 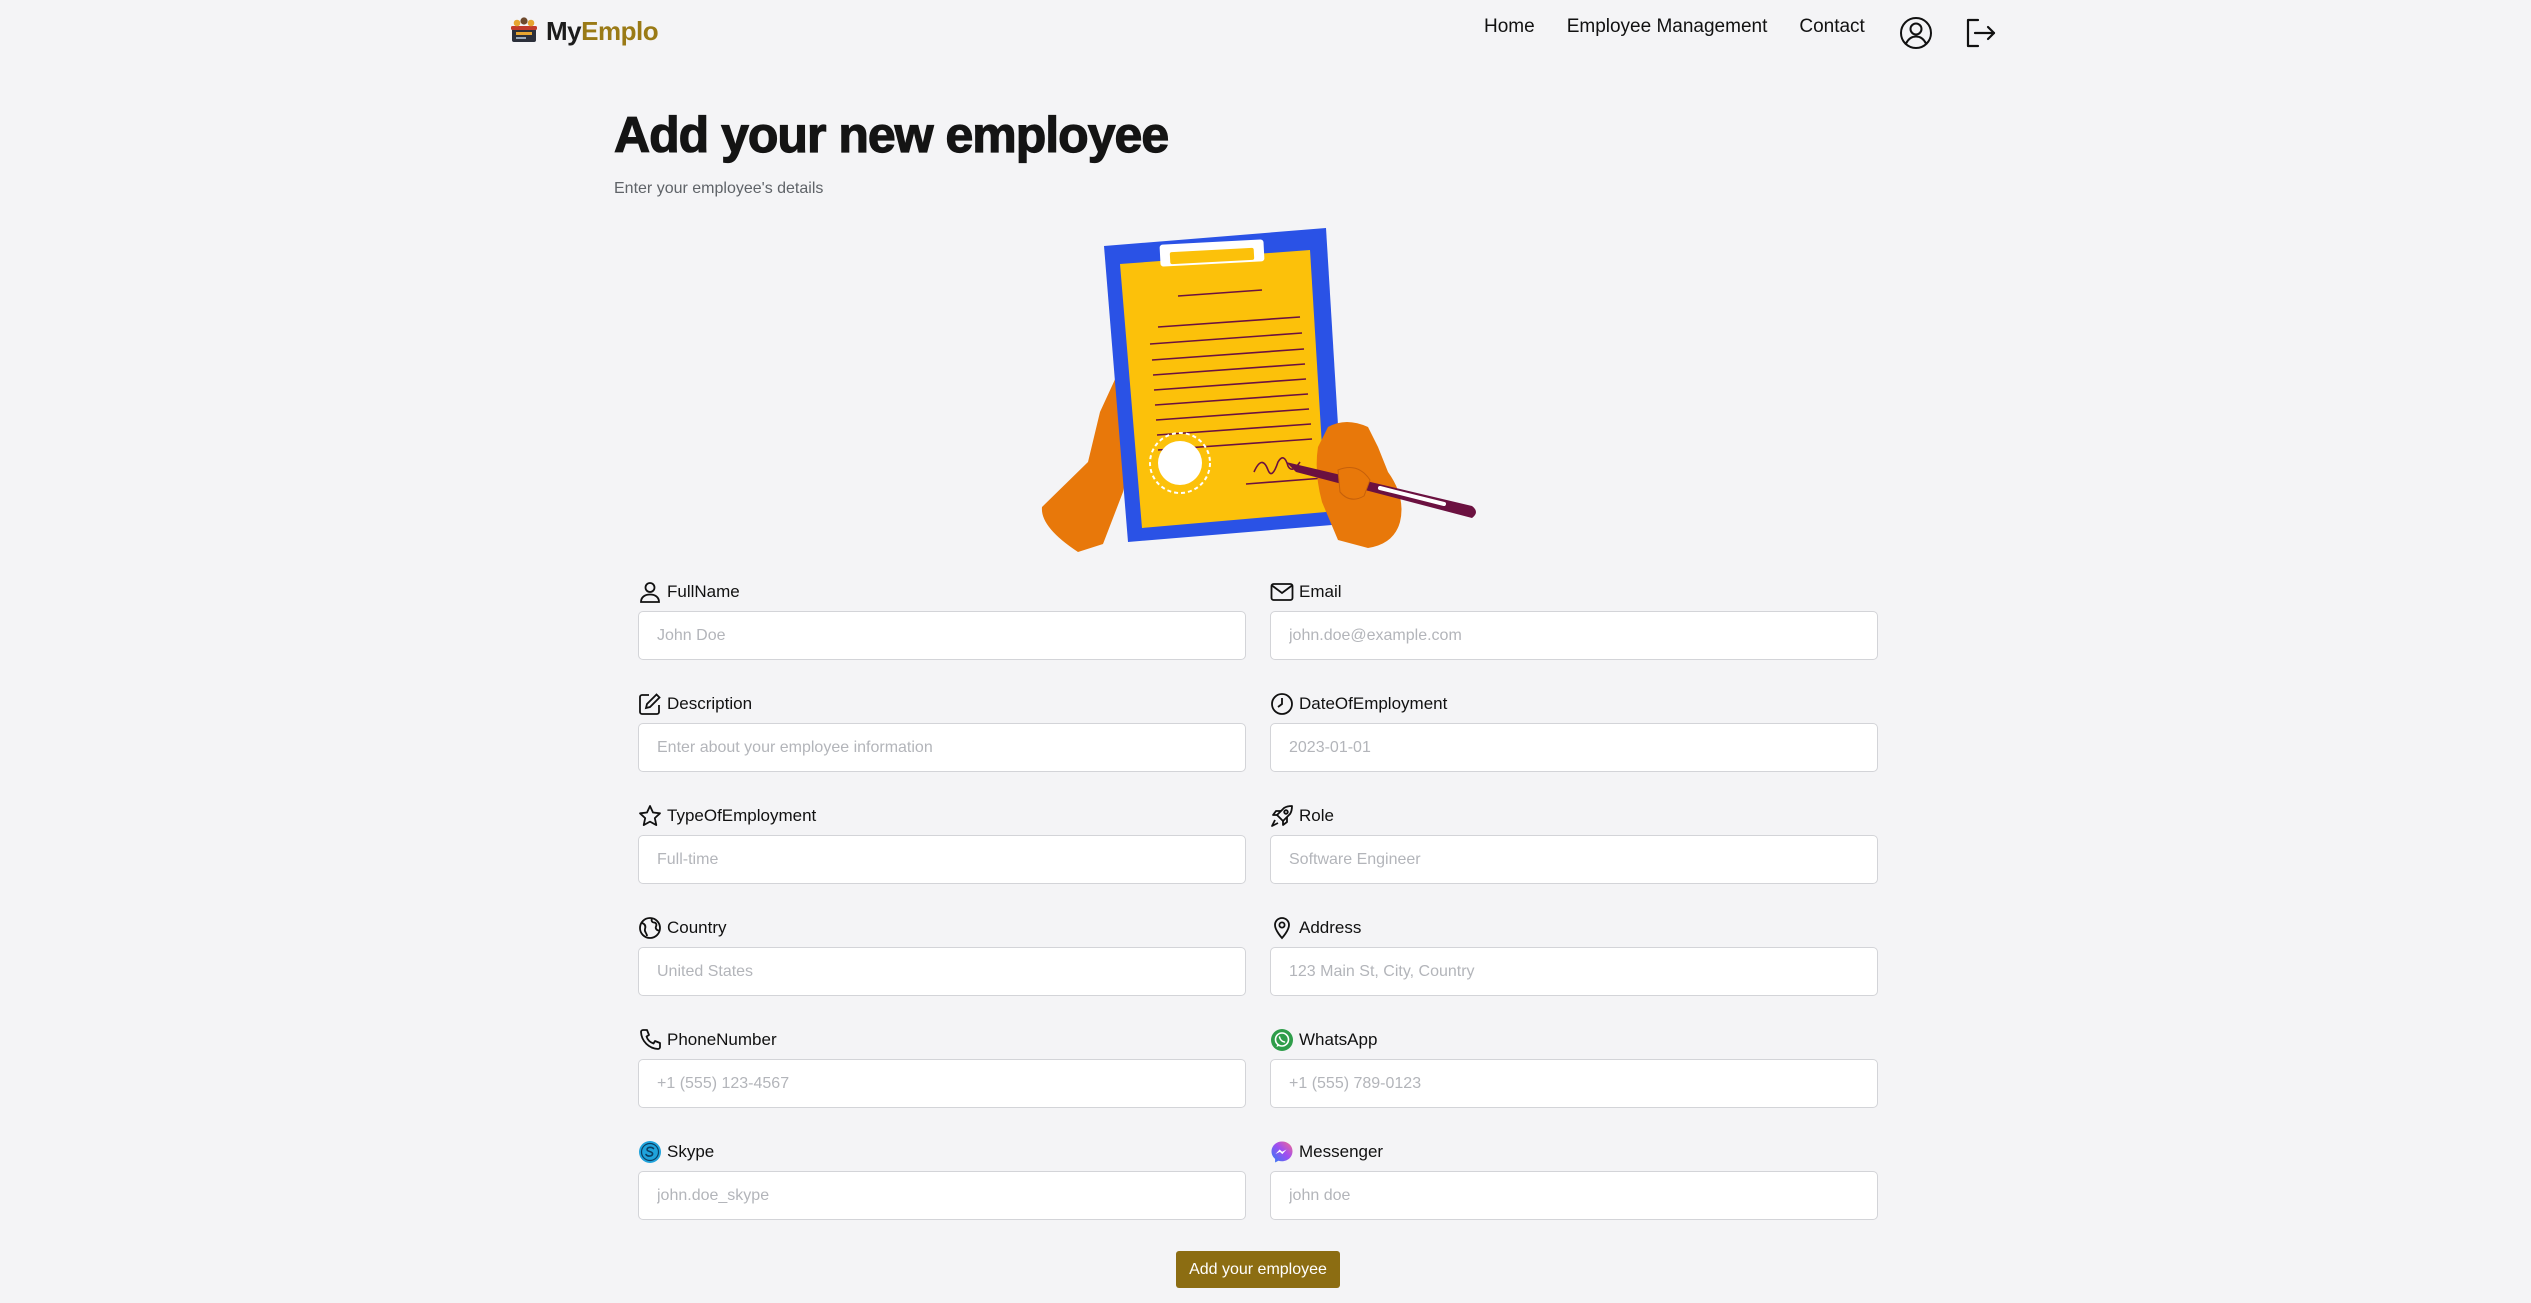 What do you see at coordinates (650, 928) in the screenshot?
I see `globe-icon` at bounding box center [650, 928].